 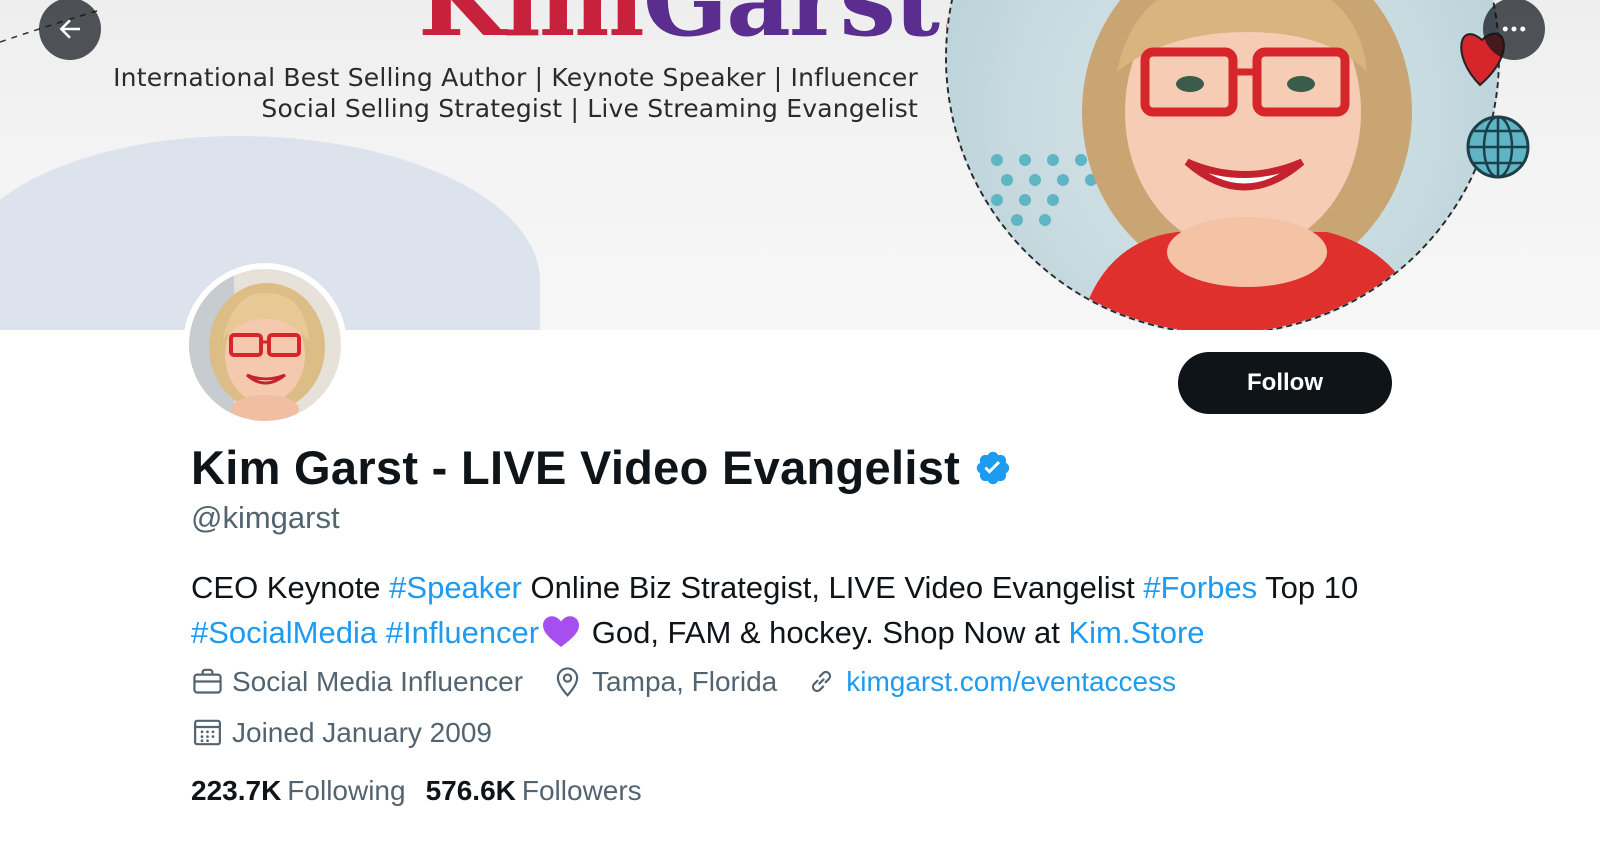 I want to click on location-text: Tampa, Florida, so click(x=685, y=681).